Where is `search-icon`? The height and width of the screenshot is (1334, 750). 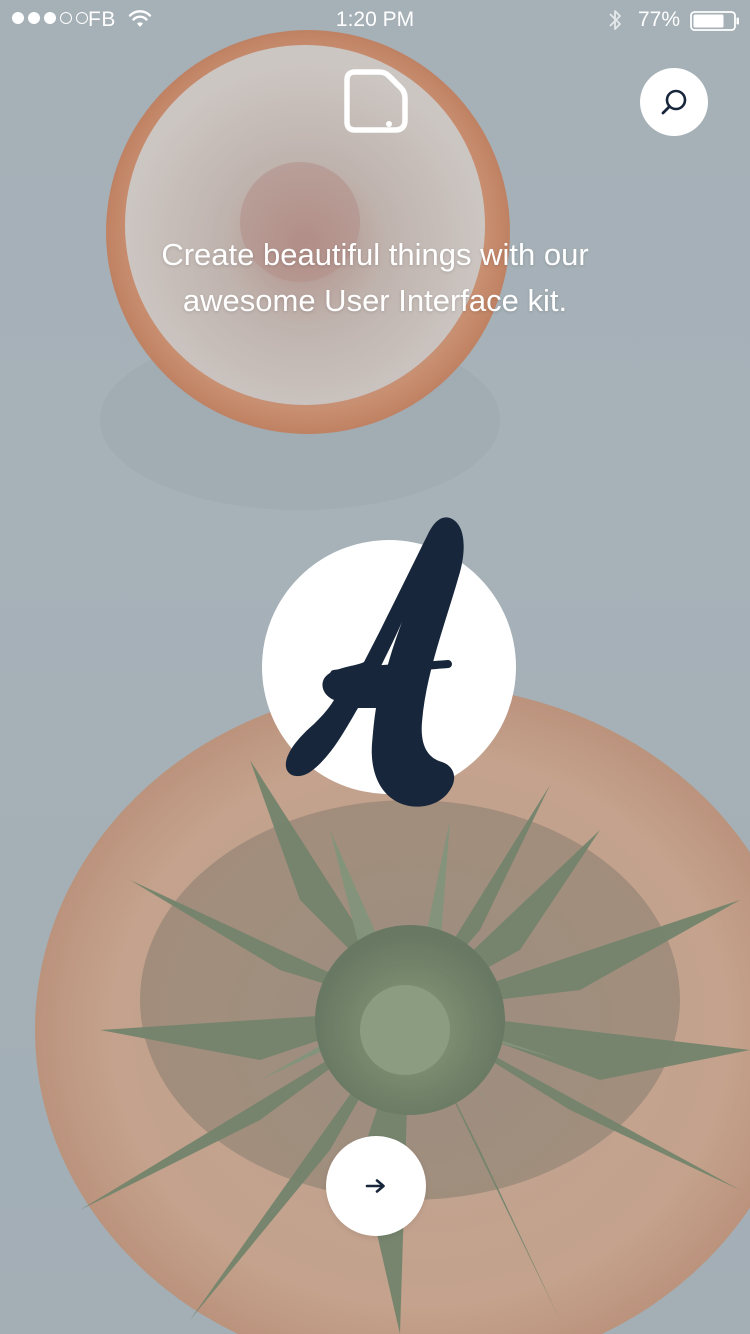 search-icon is located at coordinates (674, 102).